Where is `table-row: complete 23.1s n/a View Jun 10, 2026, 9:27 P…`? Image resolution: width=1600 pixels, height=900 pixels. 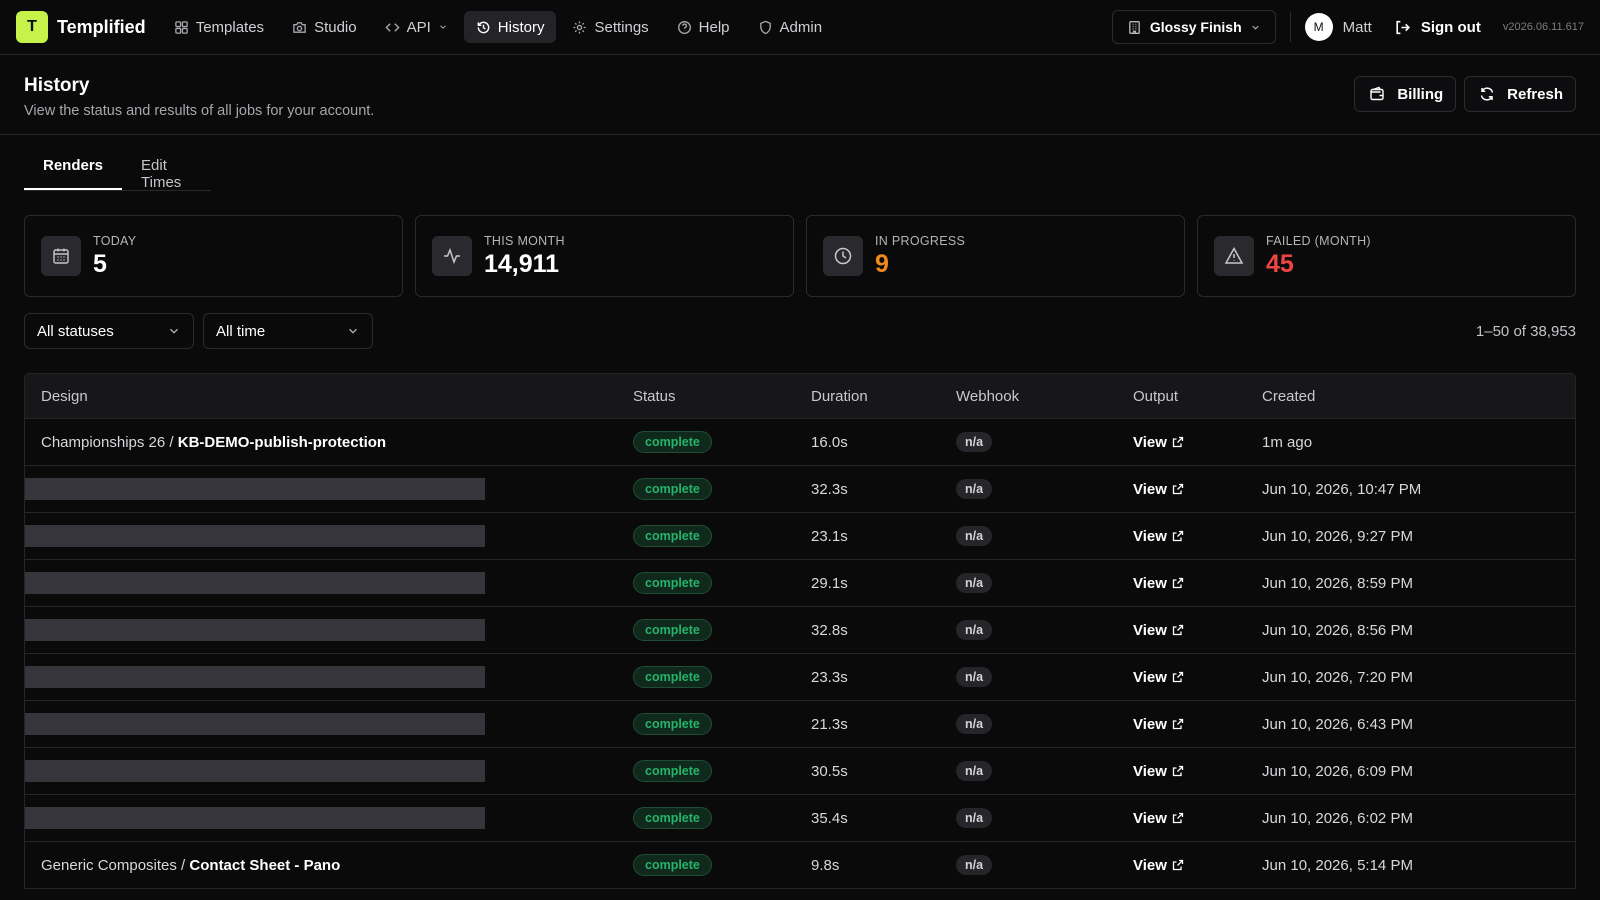
table-row: complete 23.1s n/a View Jun 10, 2026, 9:27 P… is located at coordinates (800, 536).